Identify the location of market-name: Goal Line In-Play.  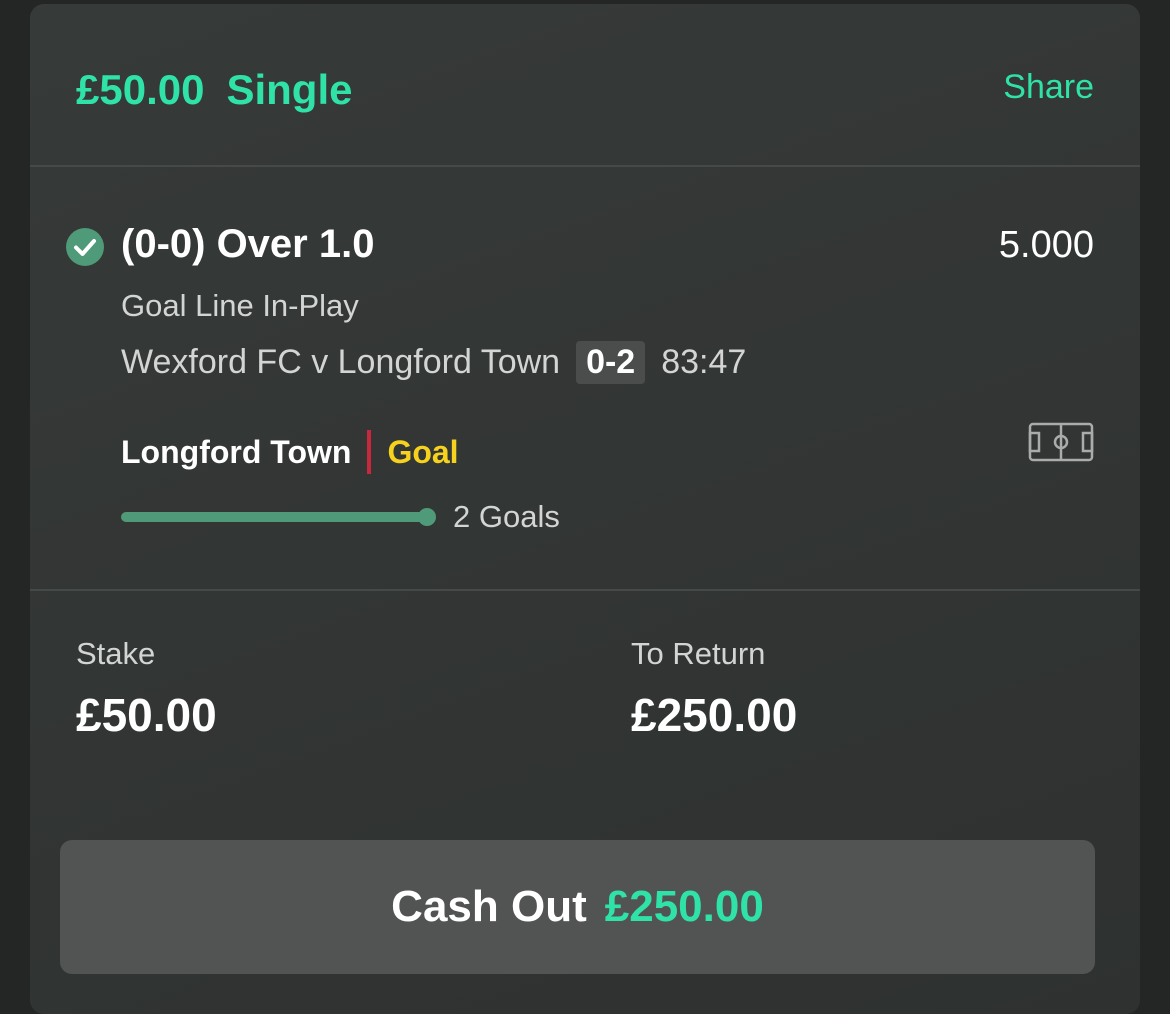
(240, 305).